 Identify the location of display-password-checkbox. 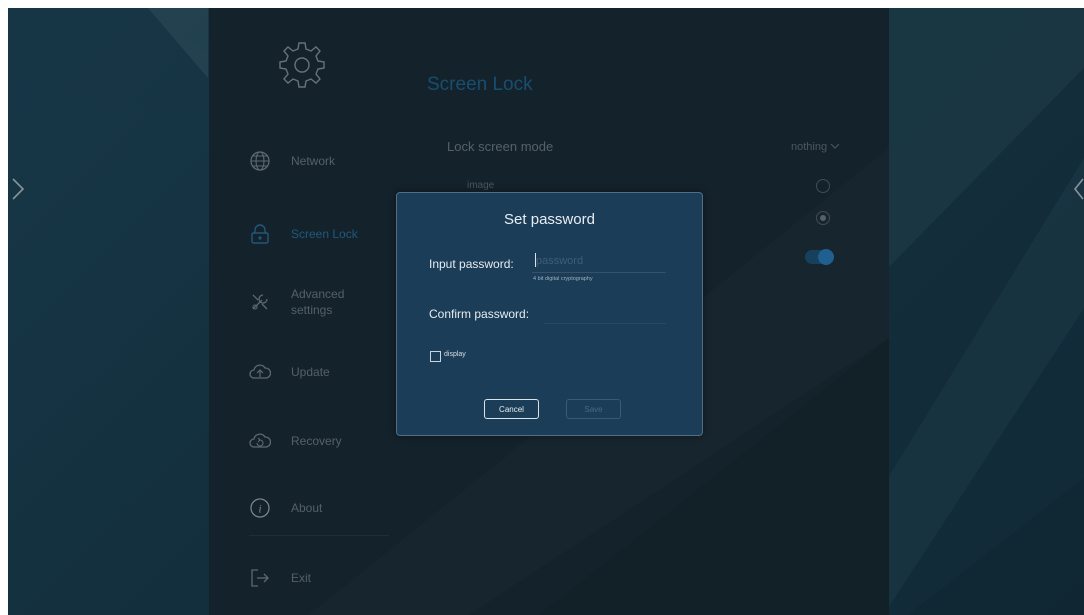
(435, 356).